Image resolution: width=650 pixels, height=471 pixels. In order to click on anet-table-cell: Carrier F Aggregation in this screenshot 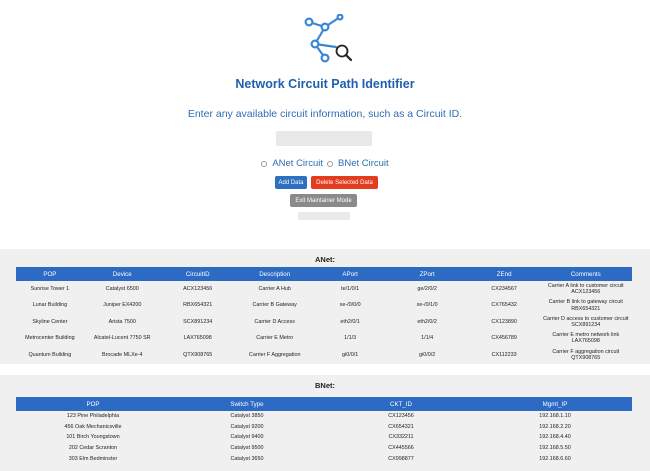, I will do `click(274, 354)`.